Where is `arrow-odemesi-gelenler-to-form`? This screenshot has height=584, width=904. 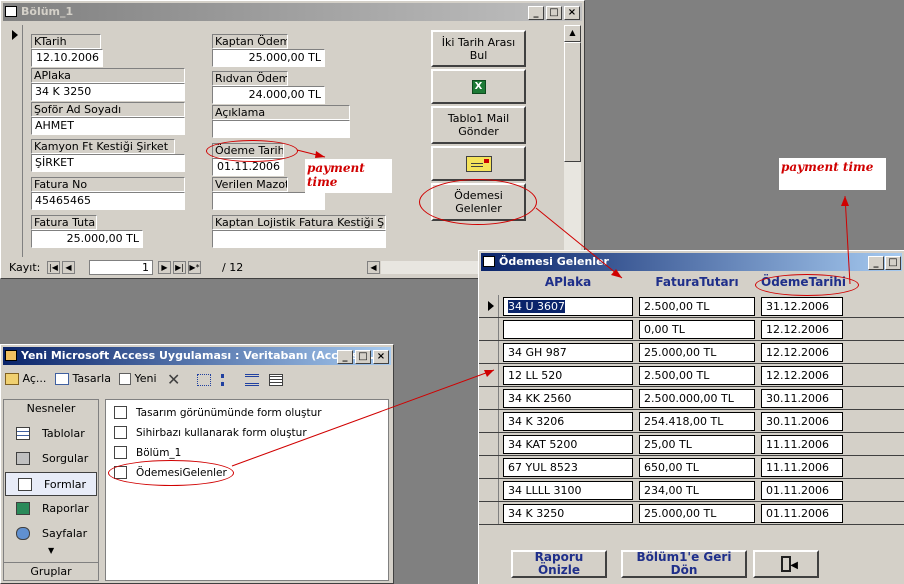 arrow-odemesi-gelenler-to-form is located at coordinates (579, 243).